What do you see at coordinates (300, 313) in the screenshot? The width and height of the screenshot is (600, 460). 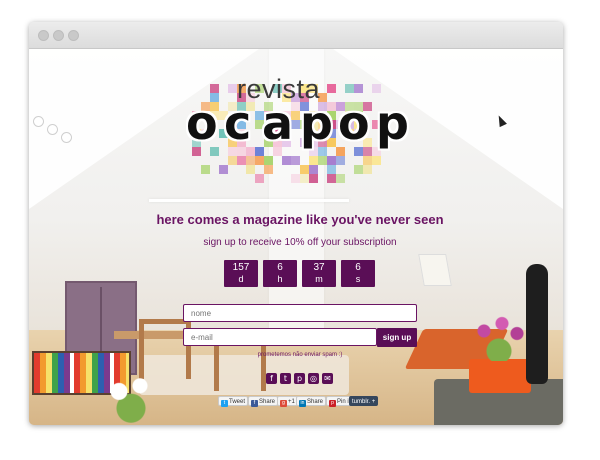 I see `name-input` at bounding box center [300, 313].